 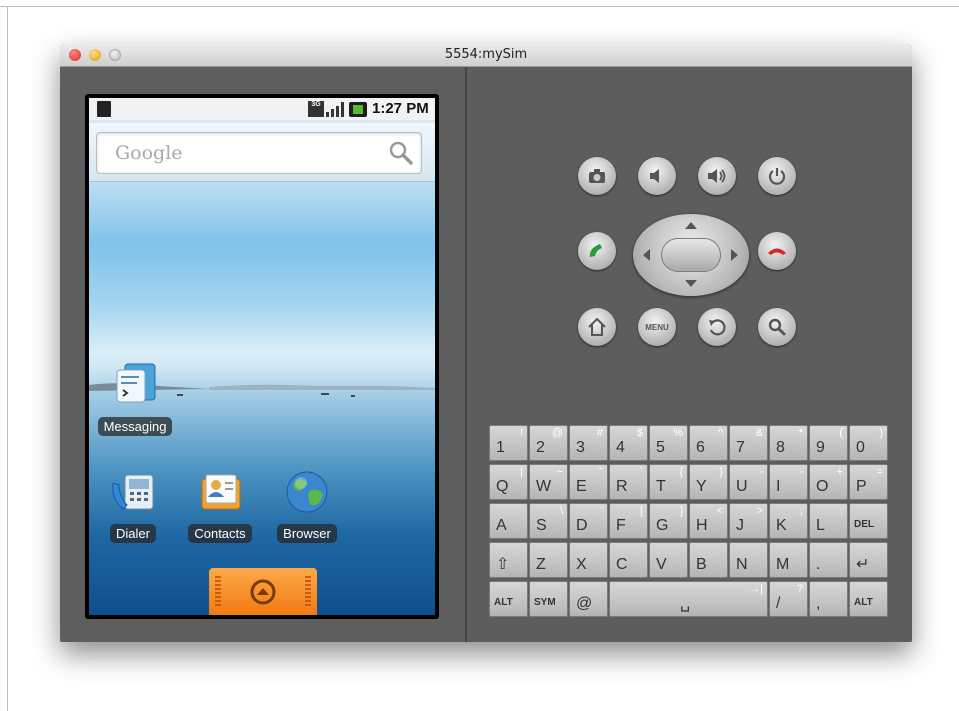 I want to click on key-b: B, so click(x=708, y=560).